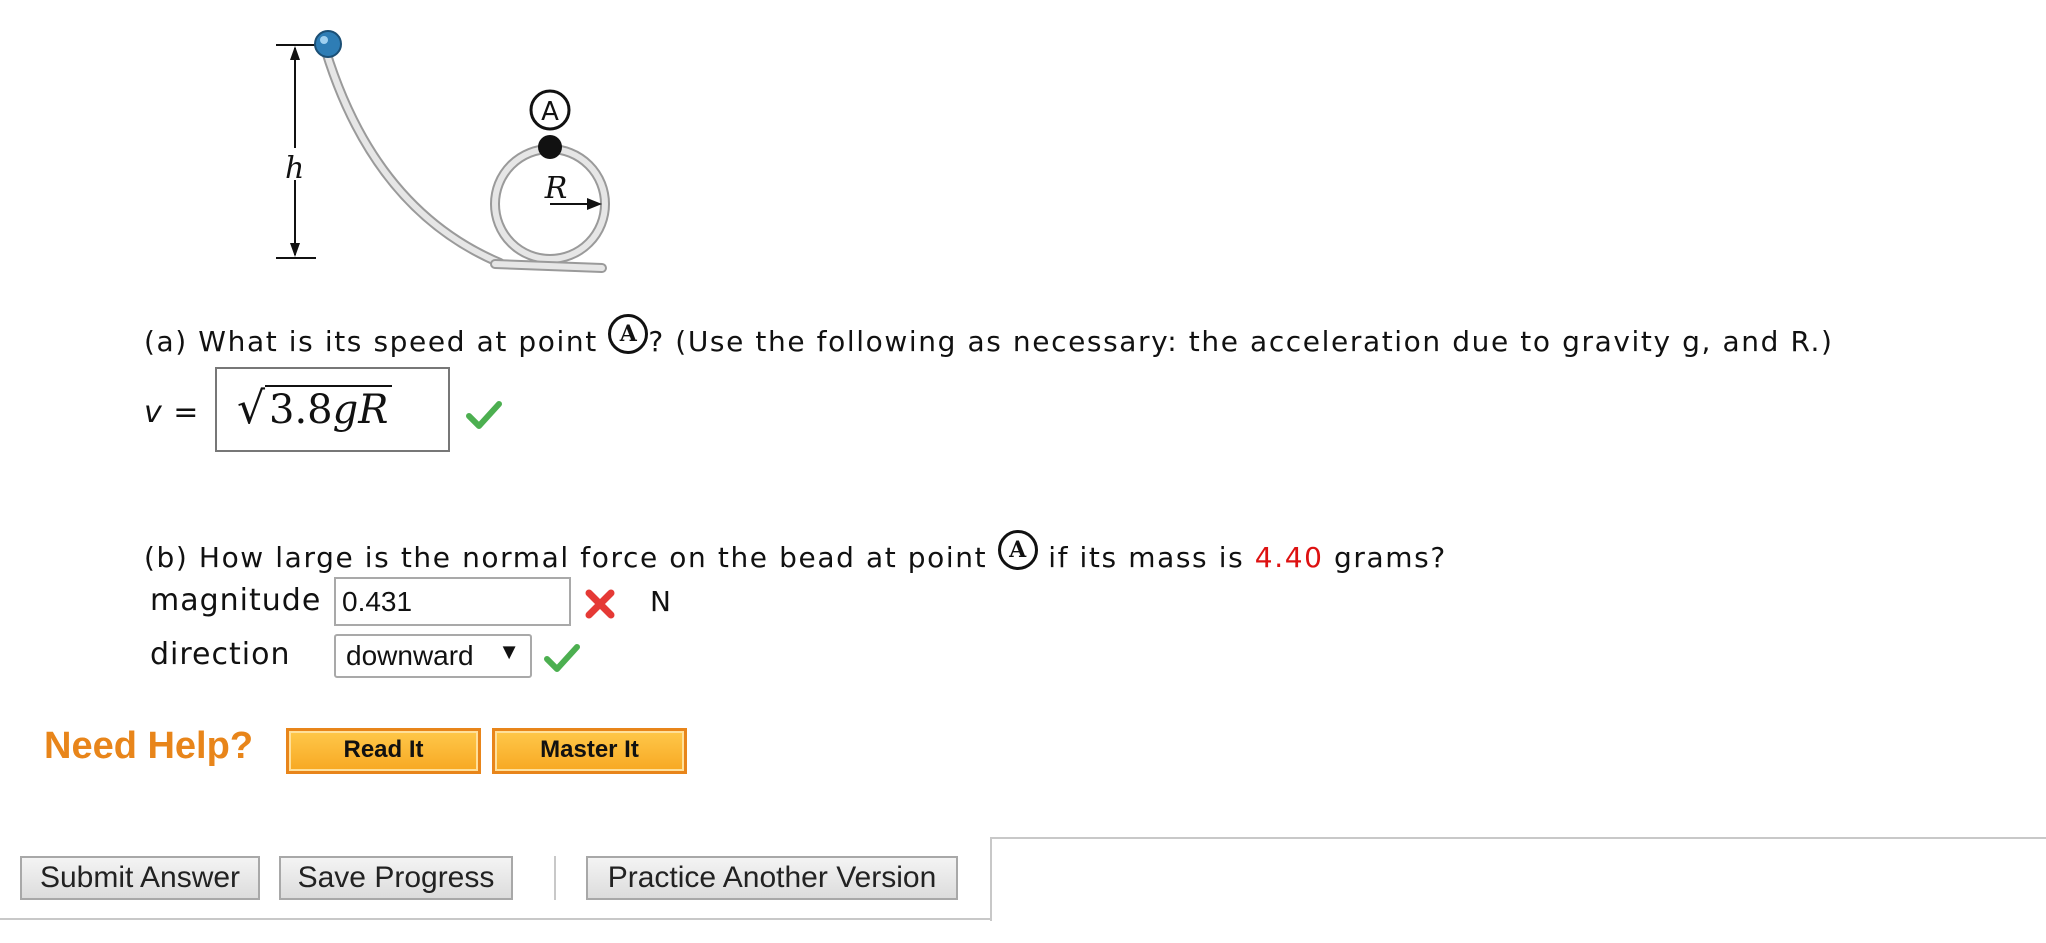 This screenshot has width=2046, height=943. I want to click on button-divider, so click(555, 878).